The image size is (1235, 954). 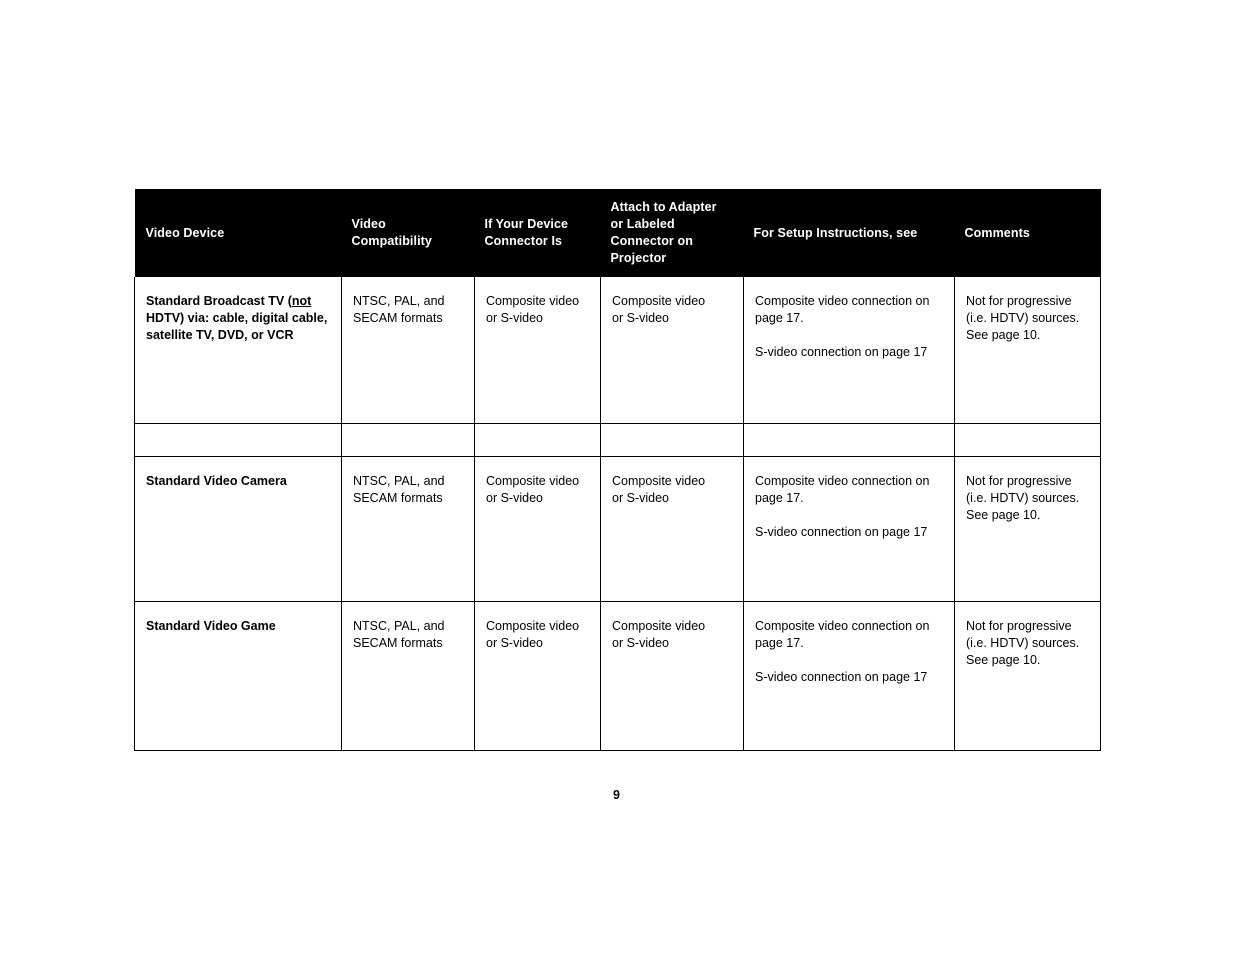 I want to click on header-line: Connector Is, so click(x=523, y=241).